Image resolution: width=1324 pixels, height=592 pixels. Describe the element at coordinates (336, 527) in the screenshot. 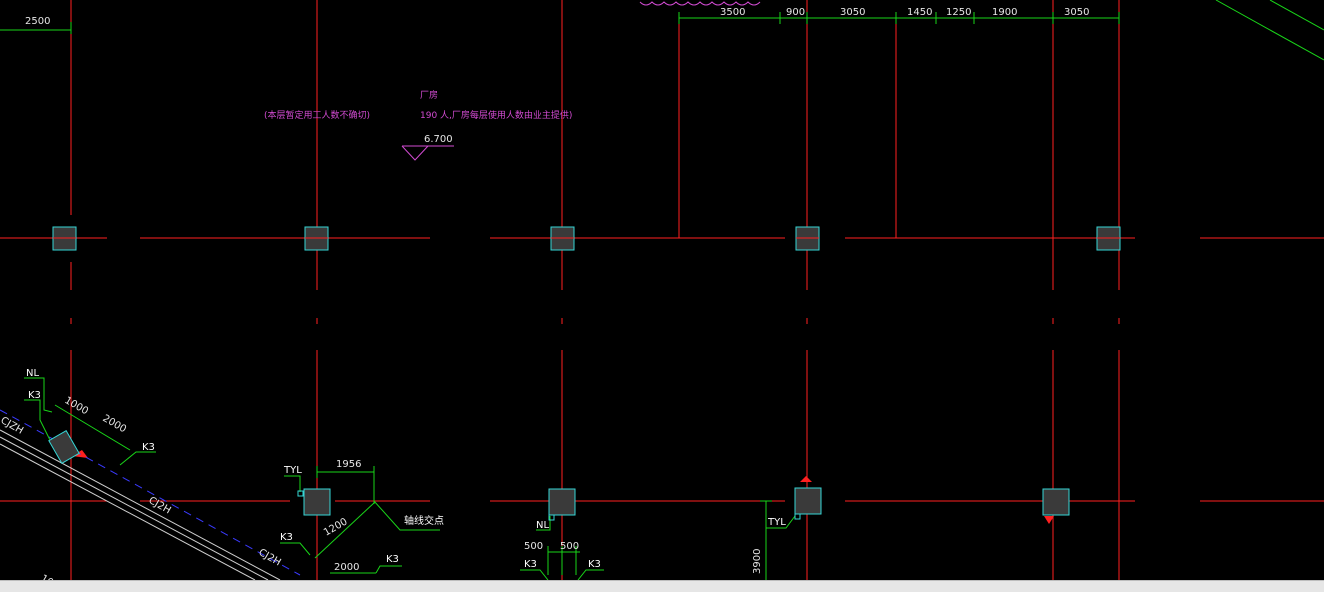

I see `dim-1200: 1200` at that location.